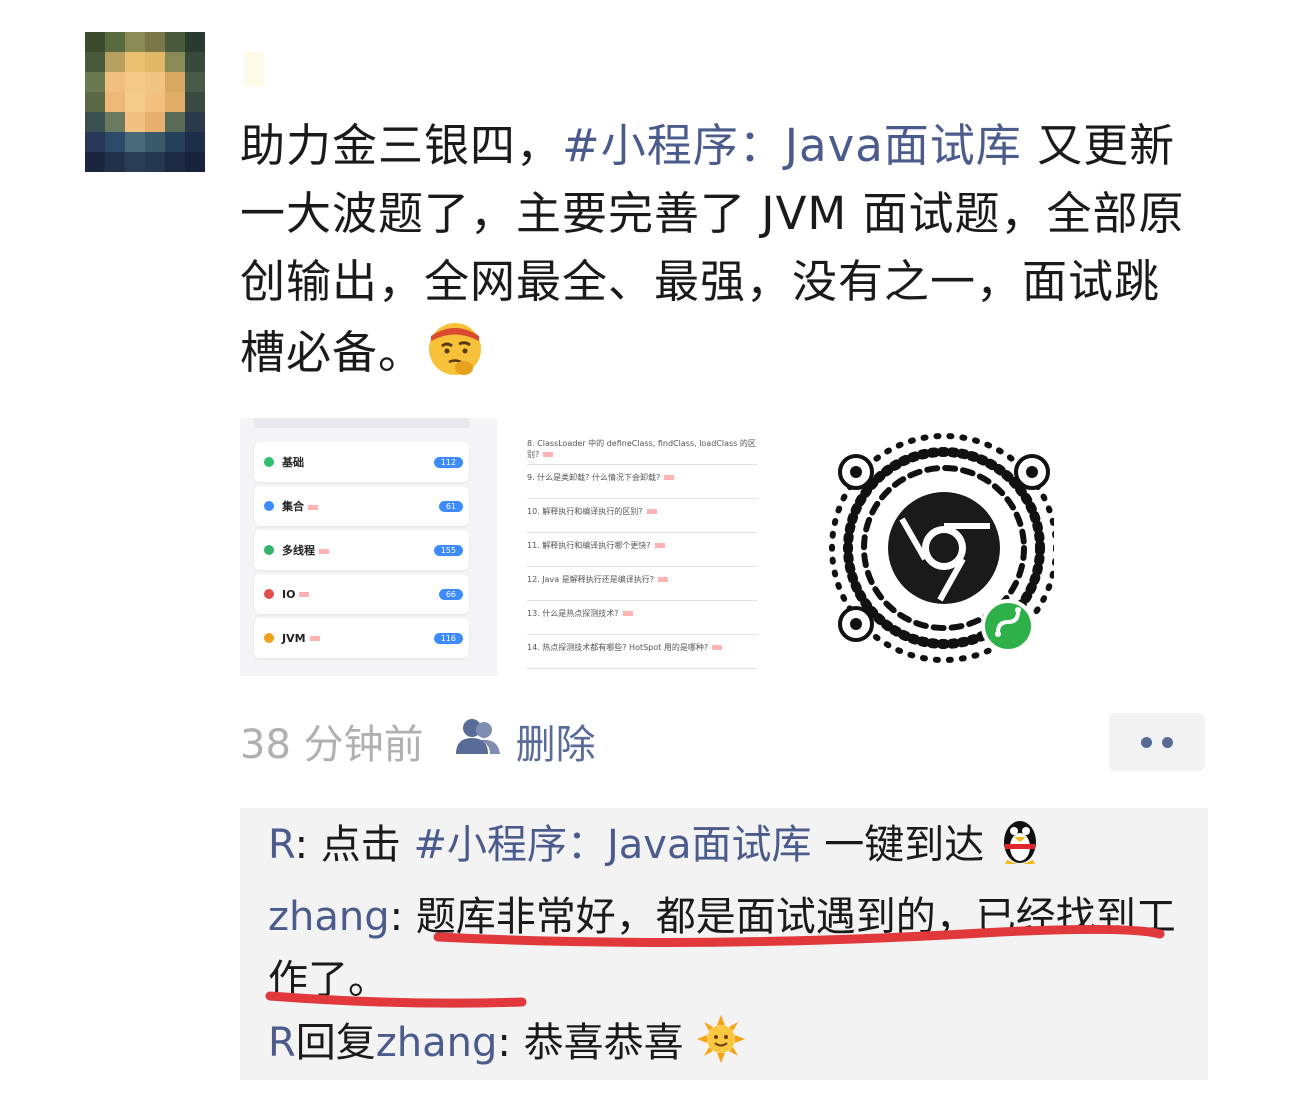 The image size is (1290, 1104). I want to click on category-label: IO, so click(360, 594).